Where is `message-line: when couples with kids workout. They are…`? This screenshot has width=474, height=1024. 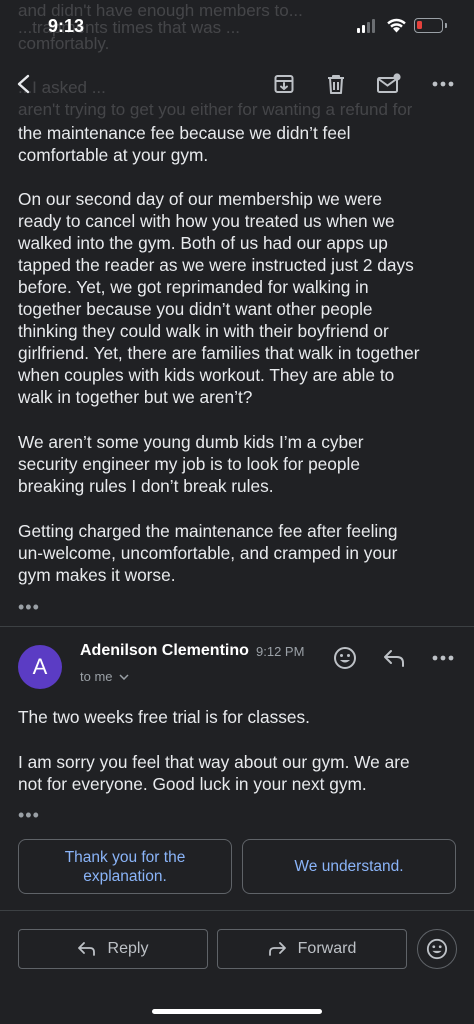
message-line: when couples with kids workout. They are… is located at coordinates (206, 375).